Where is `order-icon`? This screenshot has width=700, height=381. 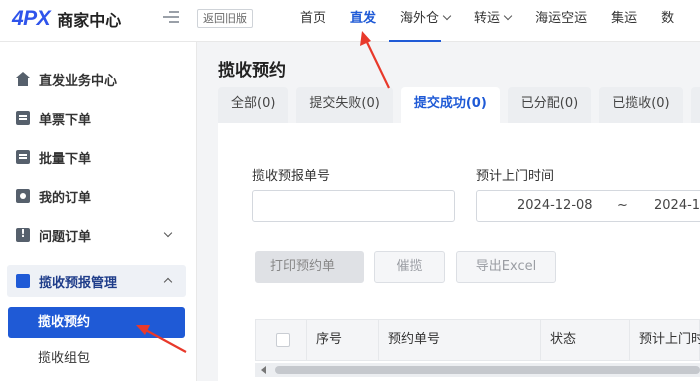 order-icon is located at coordinates (23, 196).